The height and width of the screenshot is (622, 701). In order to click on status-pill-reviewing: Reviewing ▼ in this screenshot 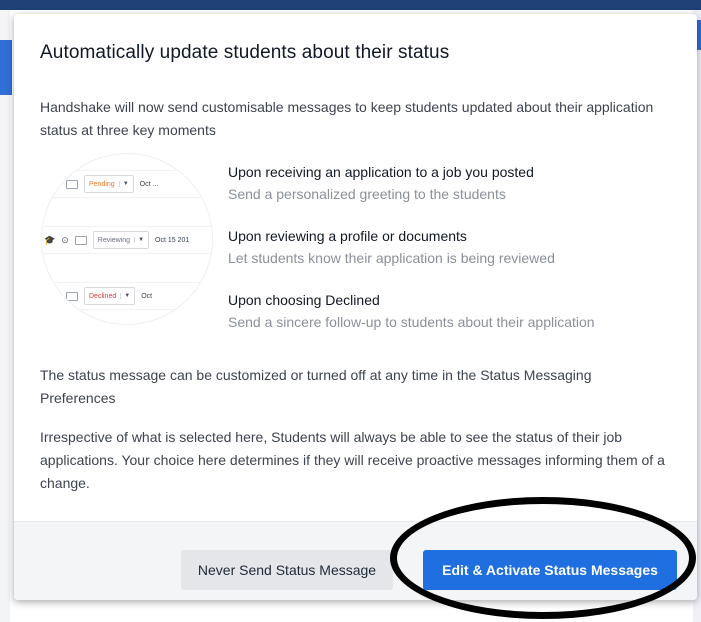, I will do `click(121, 240)`.